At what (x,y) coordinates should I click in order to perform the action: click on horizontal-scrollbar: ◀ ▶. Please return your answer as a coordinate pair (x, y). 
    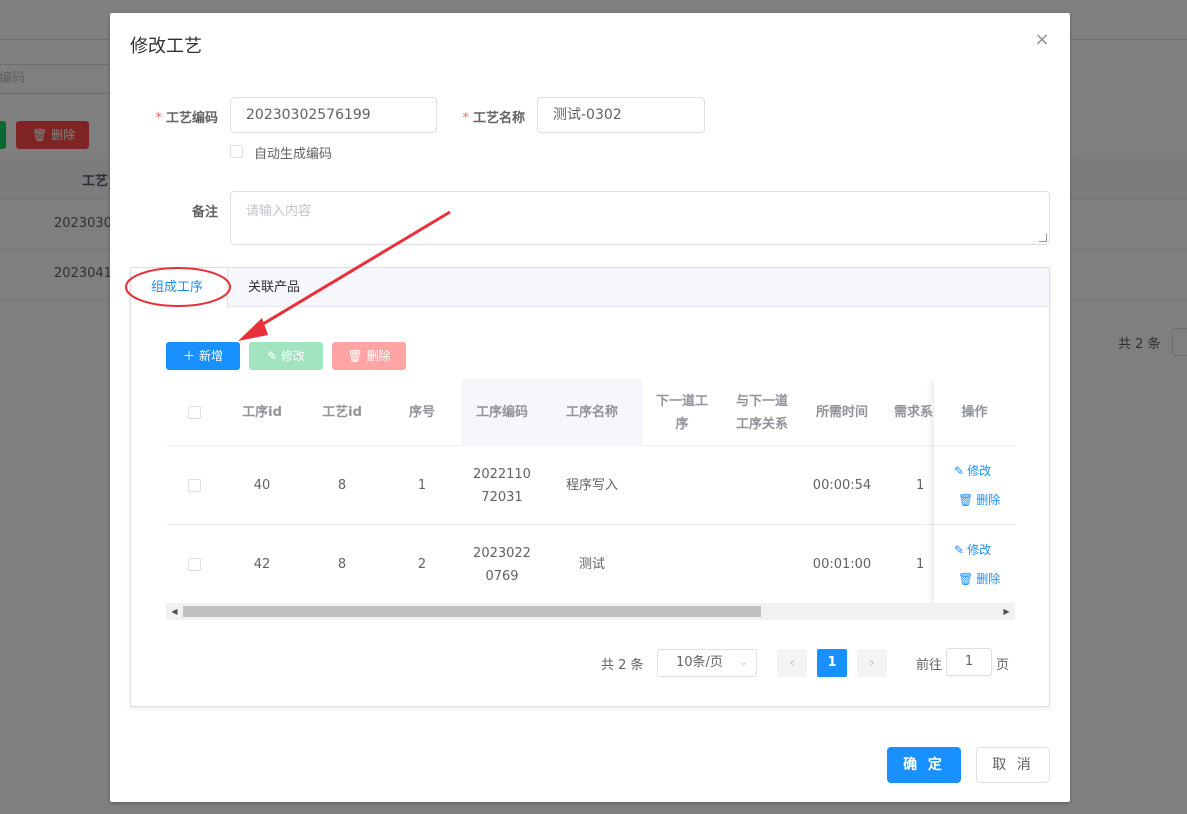
    Looking at the image, I should click on (590, 611).